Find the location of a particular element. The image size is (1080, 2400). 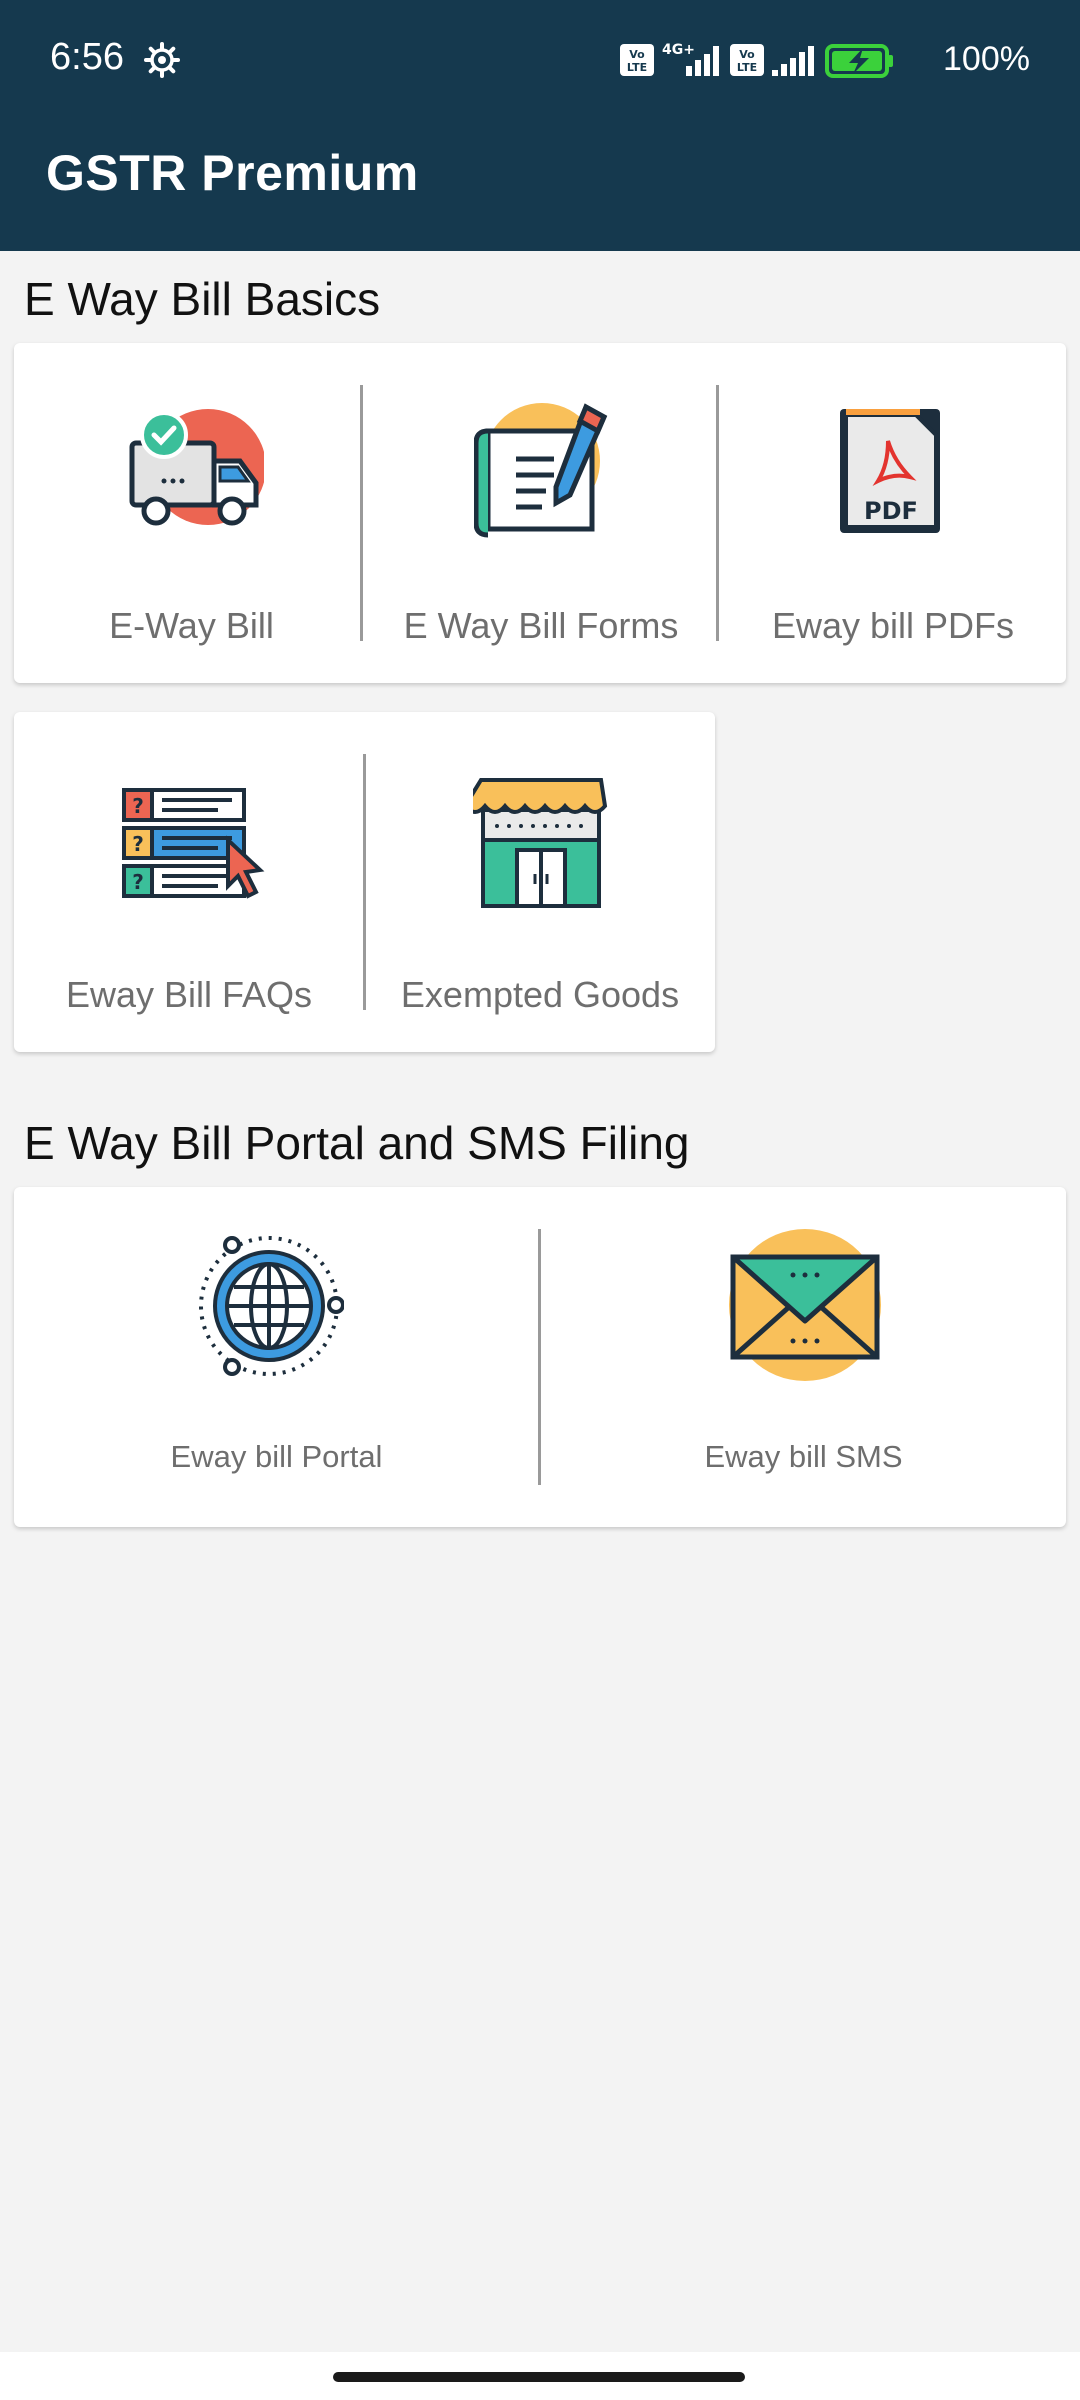

delivery-truck-icon is located at coordinates (196, 467).